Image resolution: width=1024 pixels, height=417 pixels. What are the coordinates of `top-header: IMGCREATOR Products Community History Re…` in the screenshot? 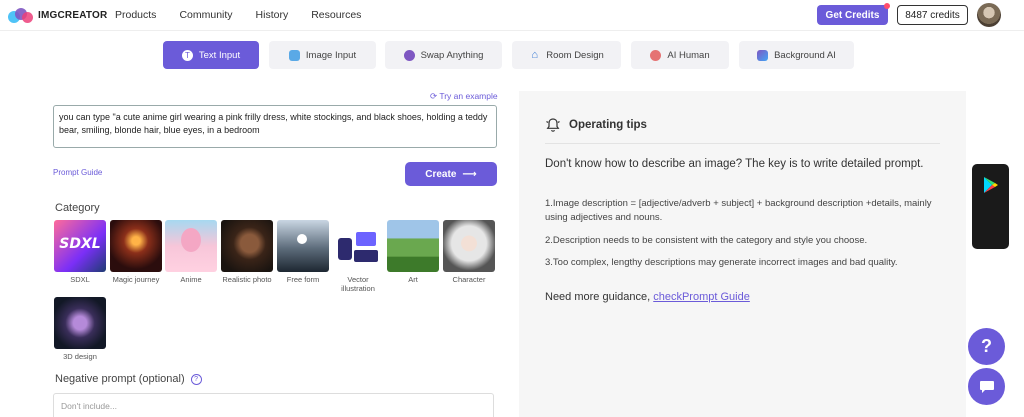 It's located at (512, 15).